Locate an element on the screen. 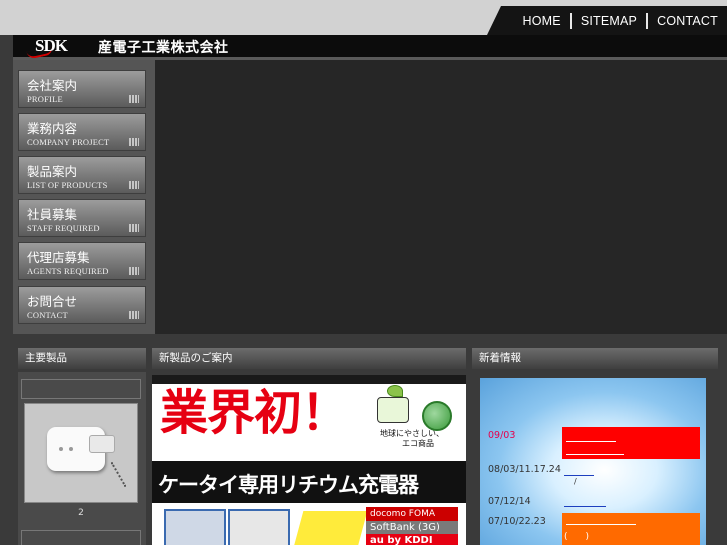 This screenshot has height=545, width=727. menu-label-en: COMPANY PROJECT is located at coordinates (68, 142).